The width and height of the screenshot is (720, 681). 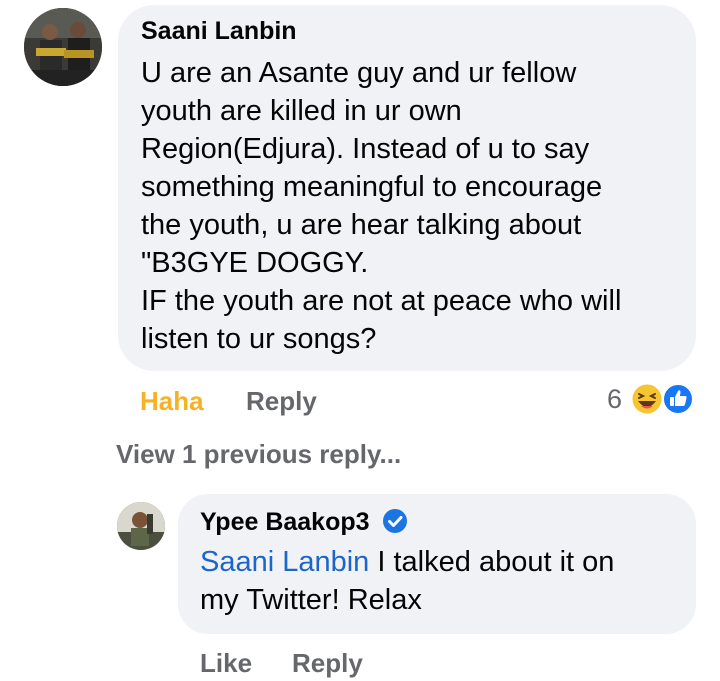 What do you see at coordinates (219, 31) in the screenshot?
I see `comment-author-name: Saani Lanbin` at bounding box center [219, 31].